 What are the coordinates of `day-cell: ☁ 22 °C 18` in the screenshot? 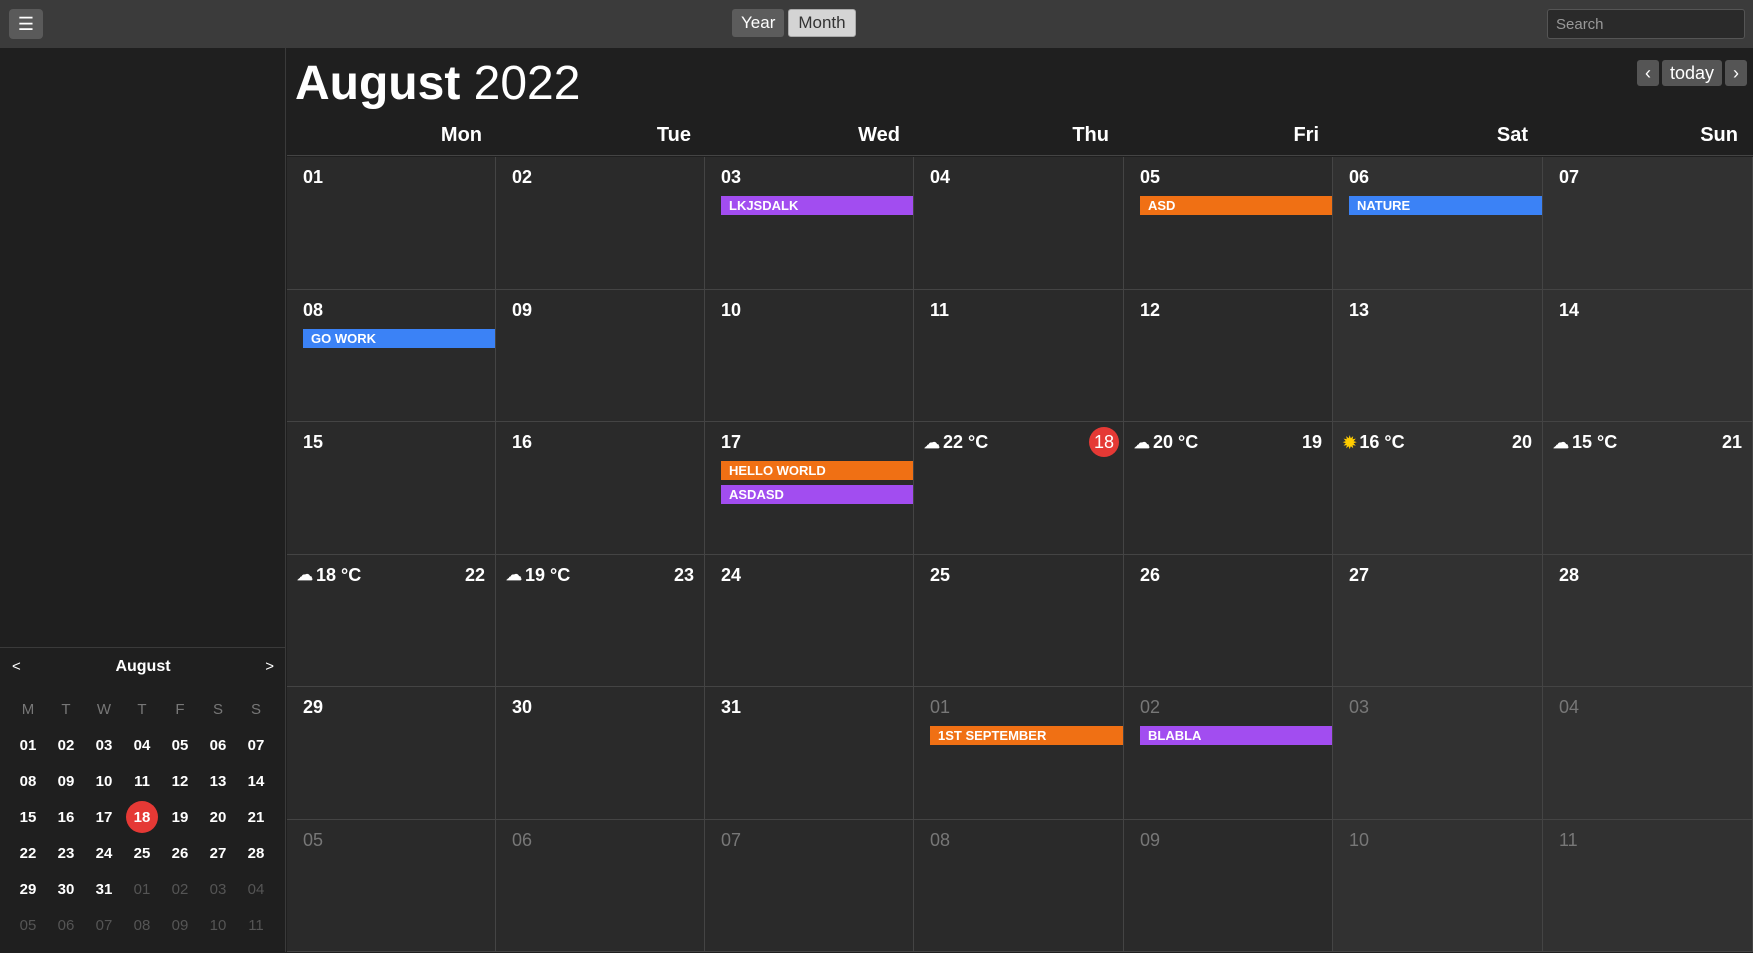 It's located at (1019, 488).